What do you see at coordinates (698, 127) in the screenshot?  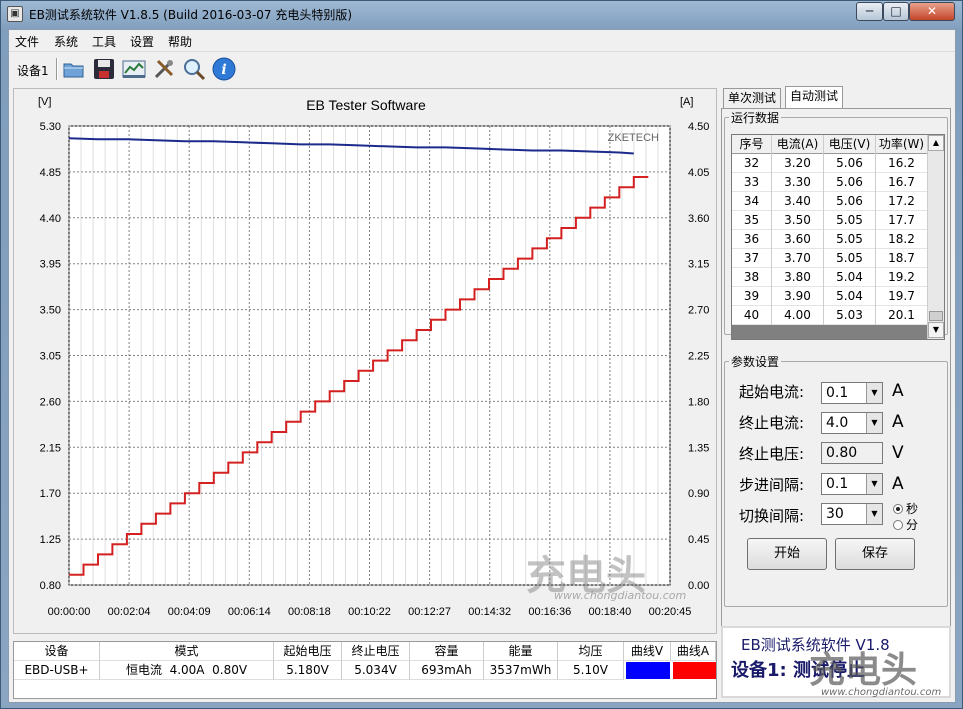 I see `y-right-tick-label: 4.50` at bounding box center [698, 127].